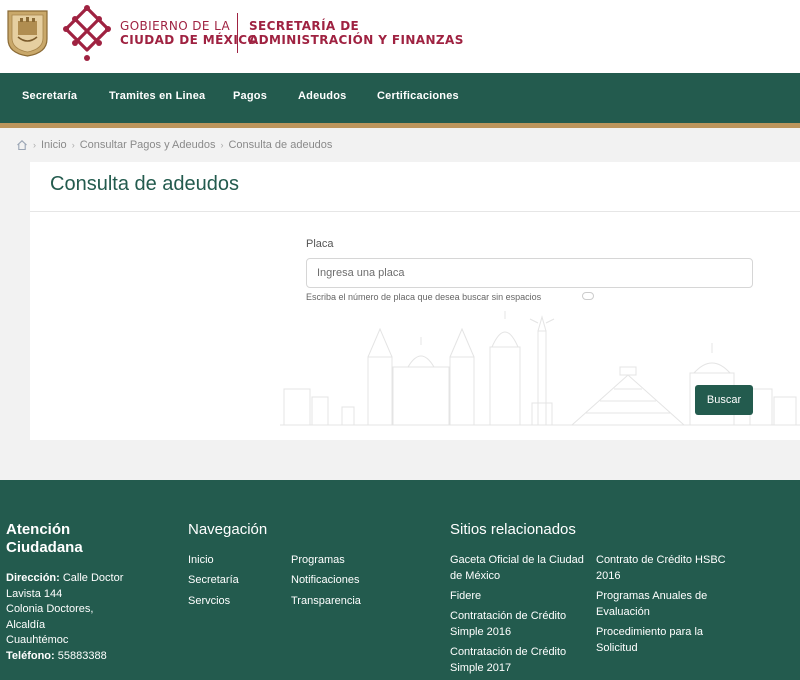 The width and height of the screenshot is (800, 680). What do you see at coordinates (87, 33) in the screenshot?
I see `cdmx-logo-icon` at bounding box center [87, 33].